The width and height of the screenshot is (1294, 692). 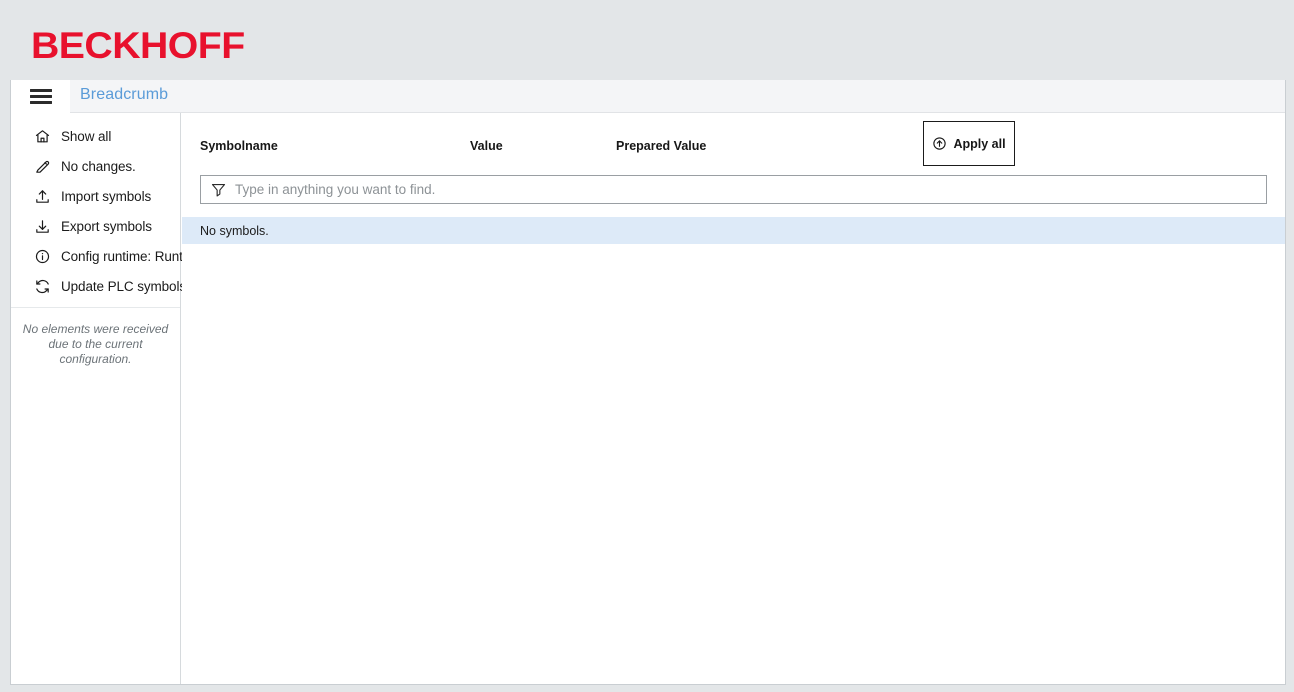 What do you see at coordinates (750, 189) in the screenshot?
I see `search-input` at bounding box center [750, 189].